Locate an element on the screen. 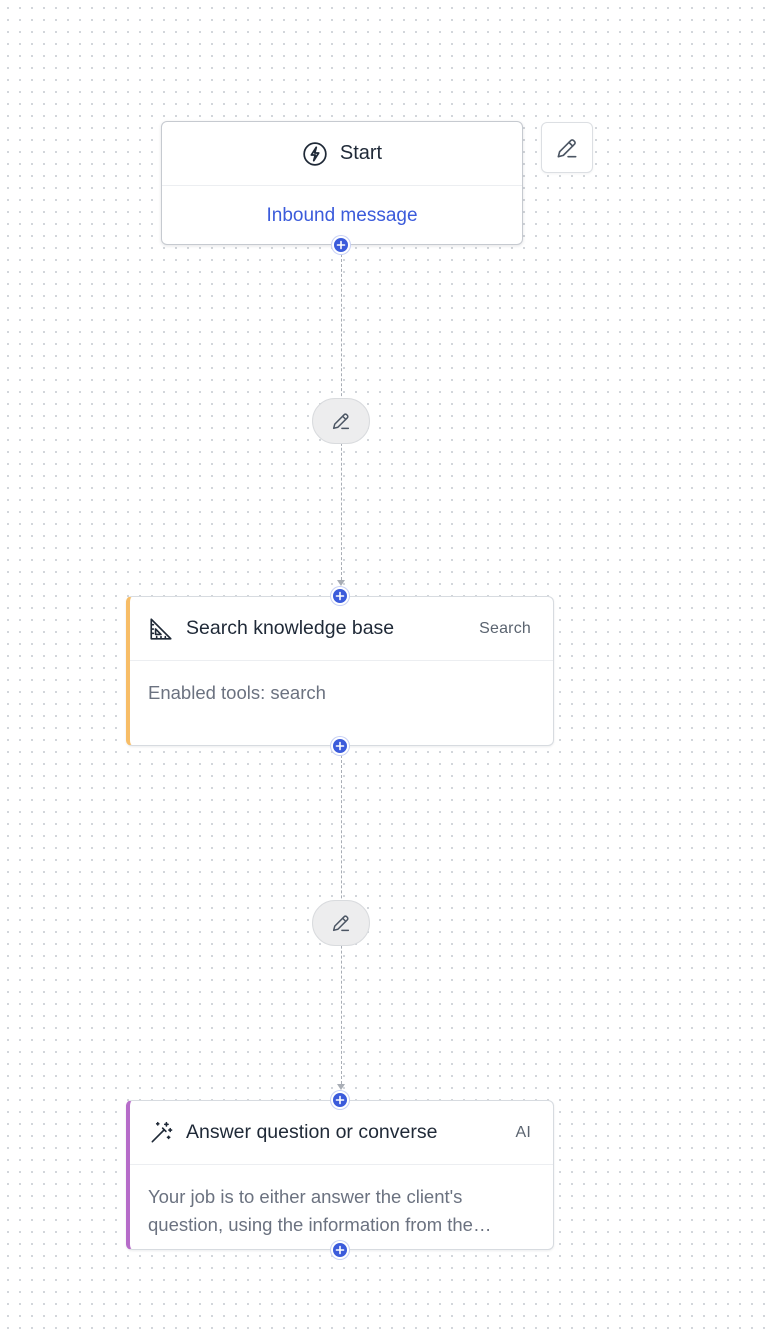 This screenshot has height=1336, width=768. answer-input-handle is located at coordinates (340, 1100).